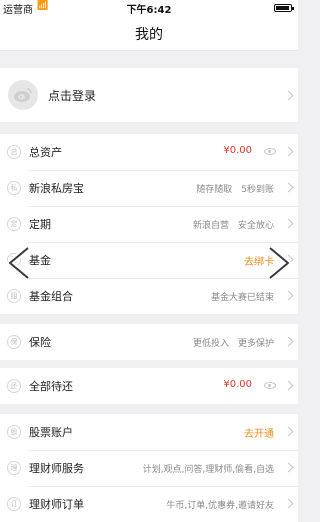 The width and height of the screenshot is (320, 522). I want to click on avatar, so click(23, 95).